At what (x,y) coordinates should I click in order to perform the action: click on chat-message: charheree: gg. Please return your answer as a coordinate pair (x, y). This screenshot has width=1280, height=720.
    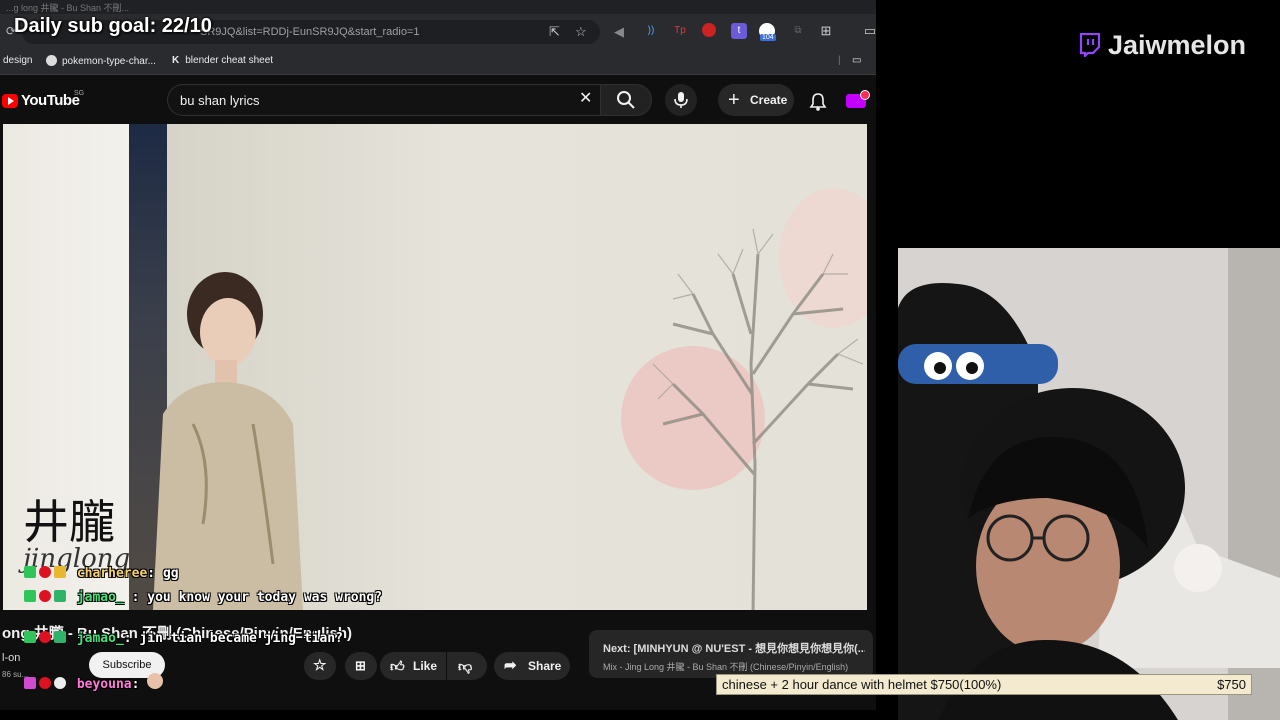
    Looking at the image, I should click on (101, 573).